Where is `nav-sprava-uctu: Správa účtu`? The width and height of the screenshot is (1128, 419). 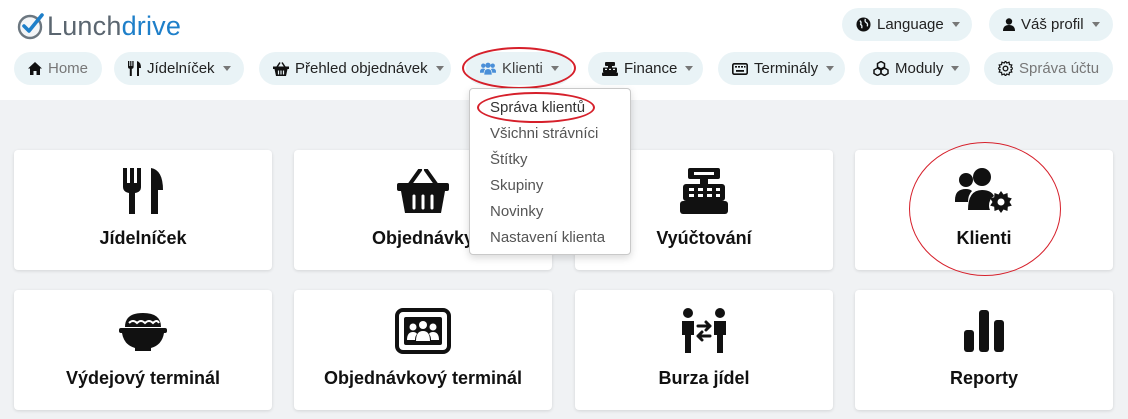
nav-sprava-uctu: Správa účtu is located at coordinates (1048, 68).